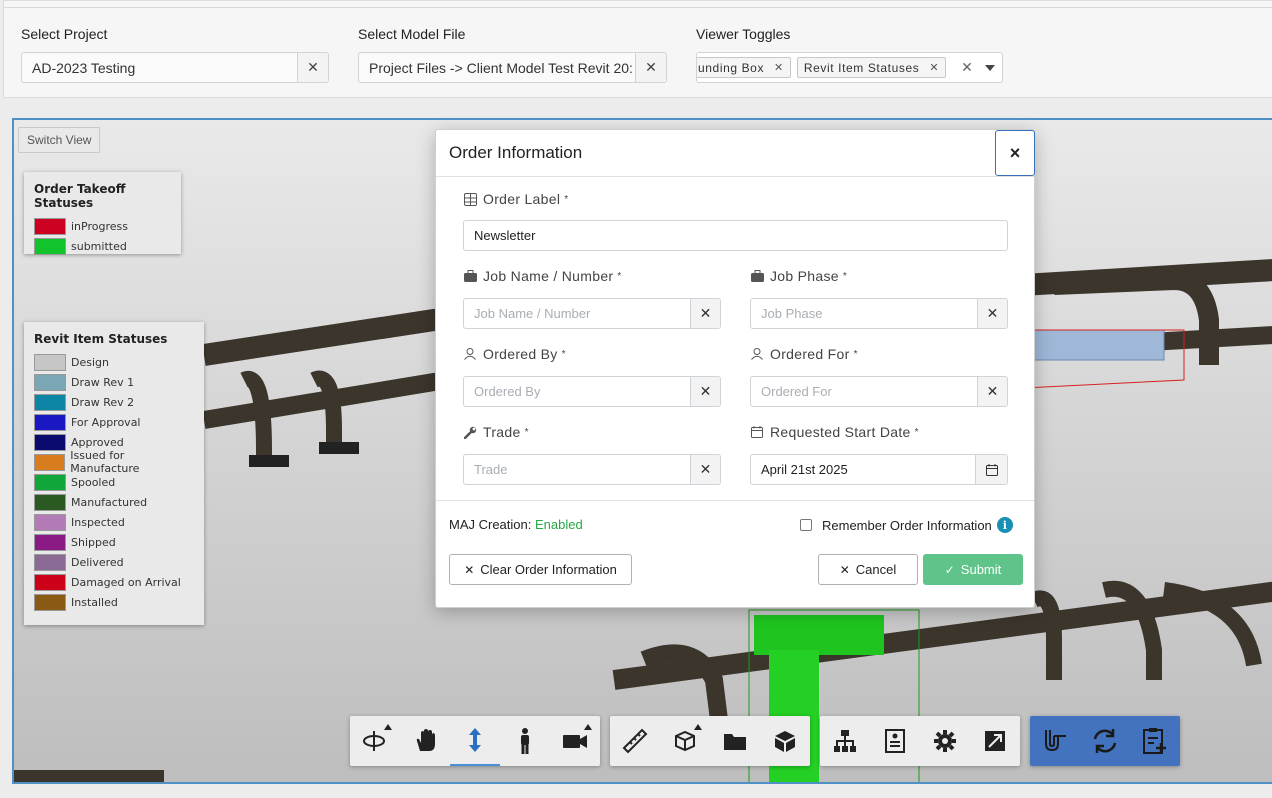 This screenshot has height=798, width=1272. Describe the element at coordinates (505, 235) in the screenshot. I see `order-label-value: Newsletter` at that location.